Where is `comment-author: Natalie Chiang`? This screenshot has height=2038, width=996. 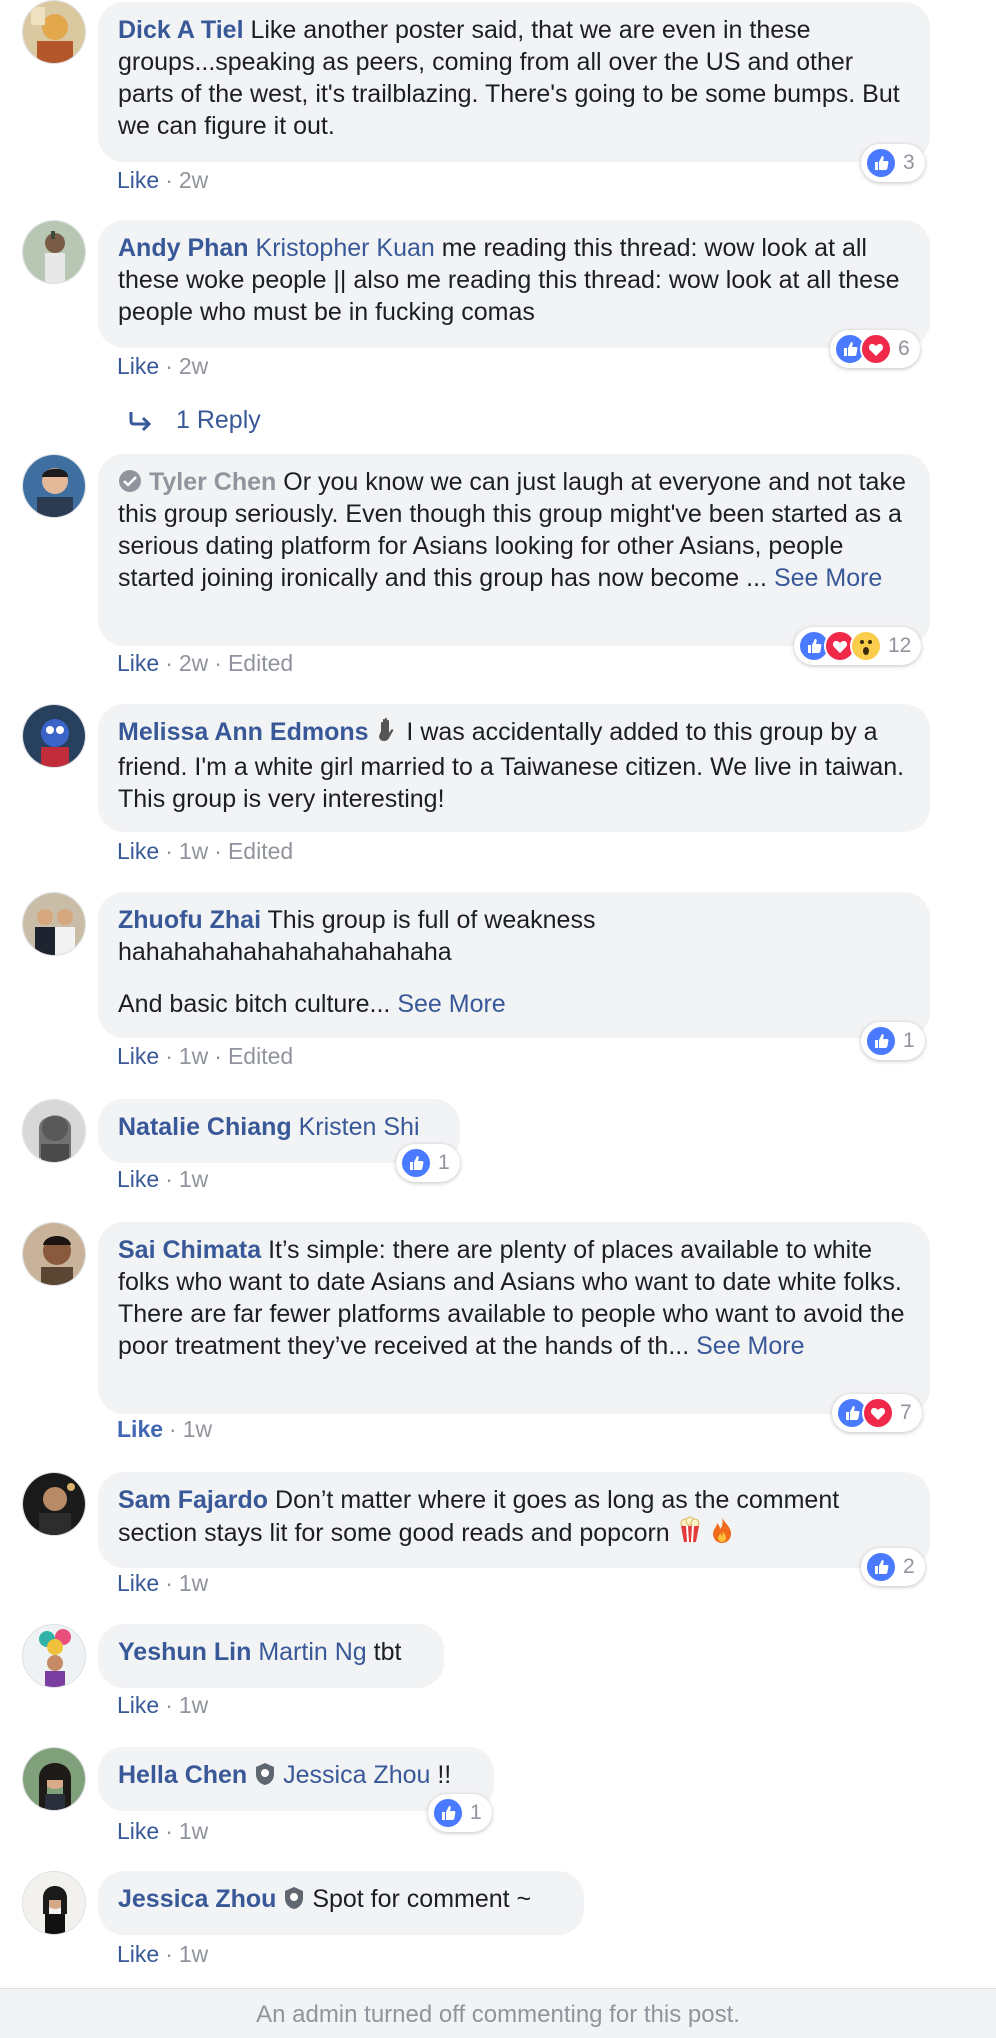
comment-author: Natalie Chiang is located at coordinates (205, 1127).